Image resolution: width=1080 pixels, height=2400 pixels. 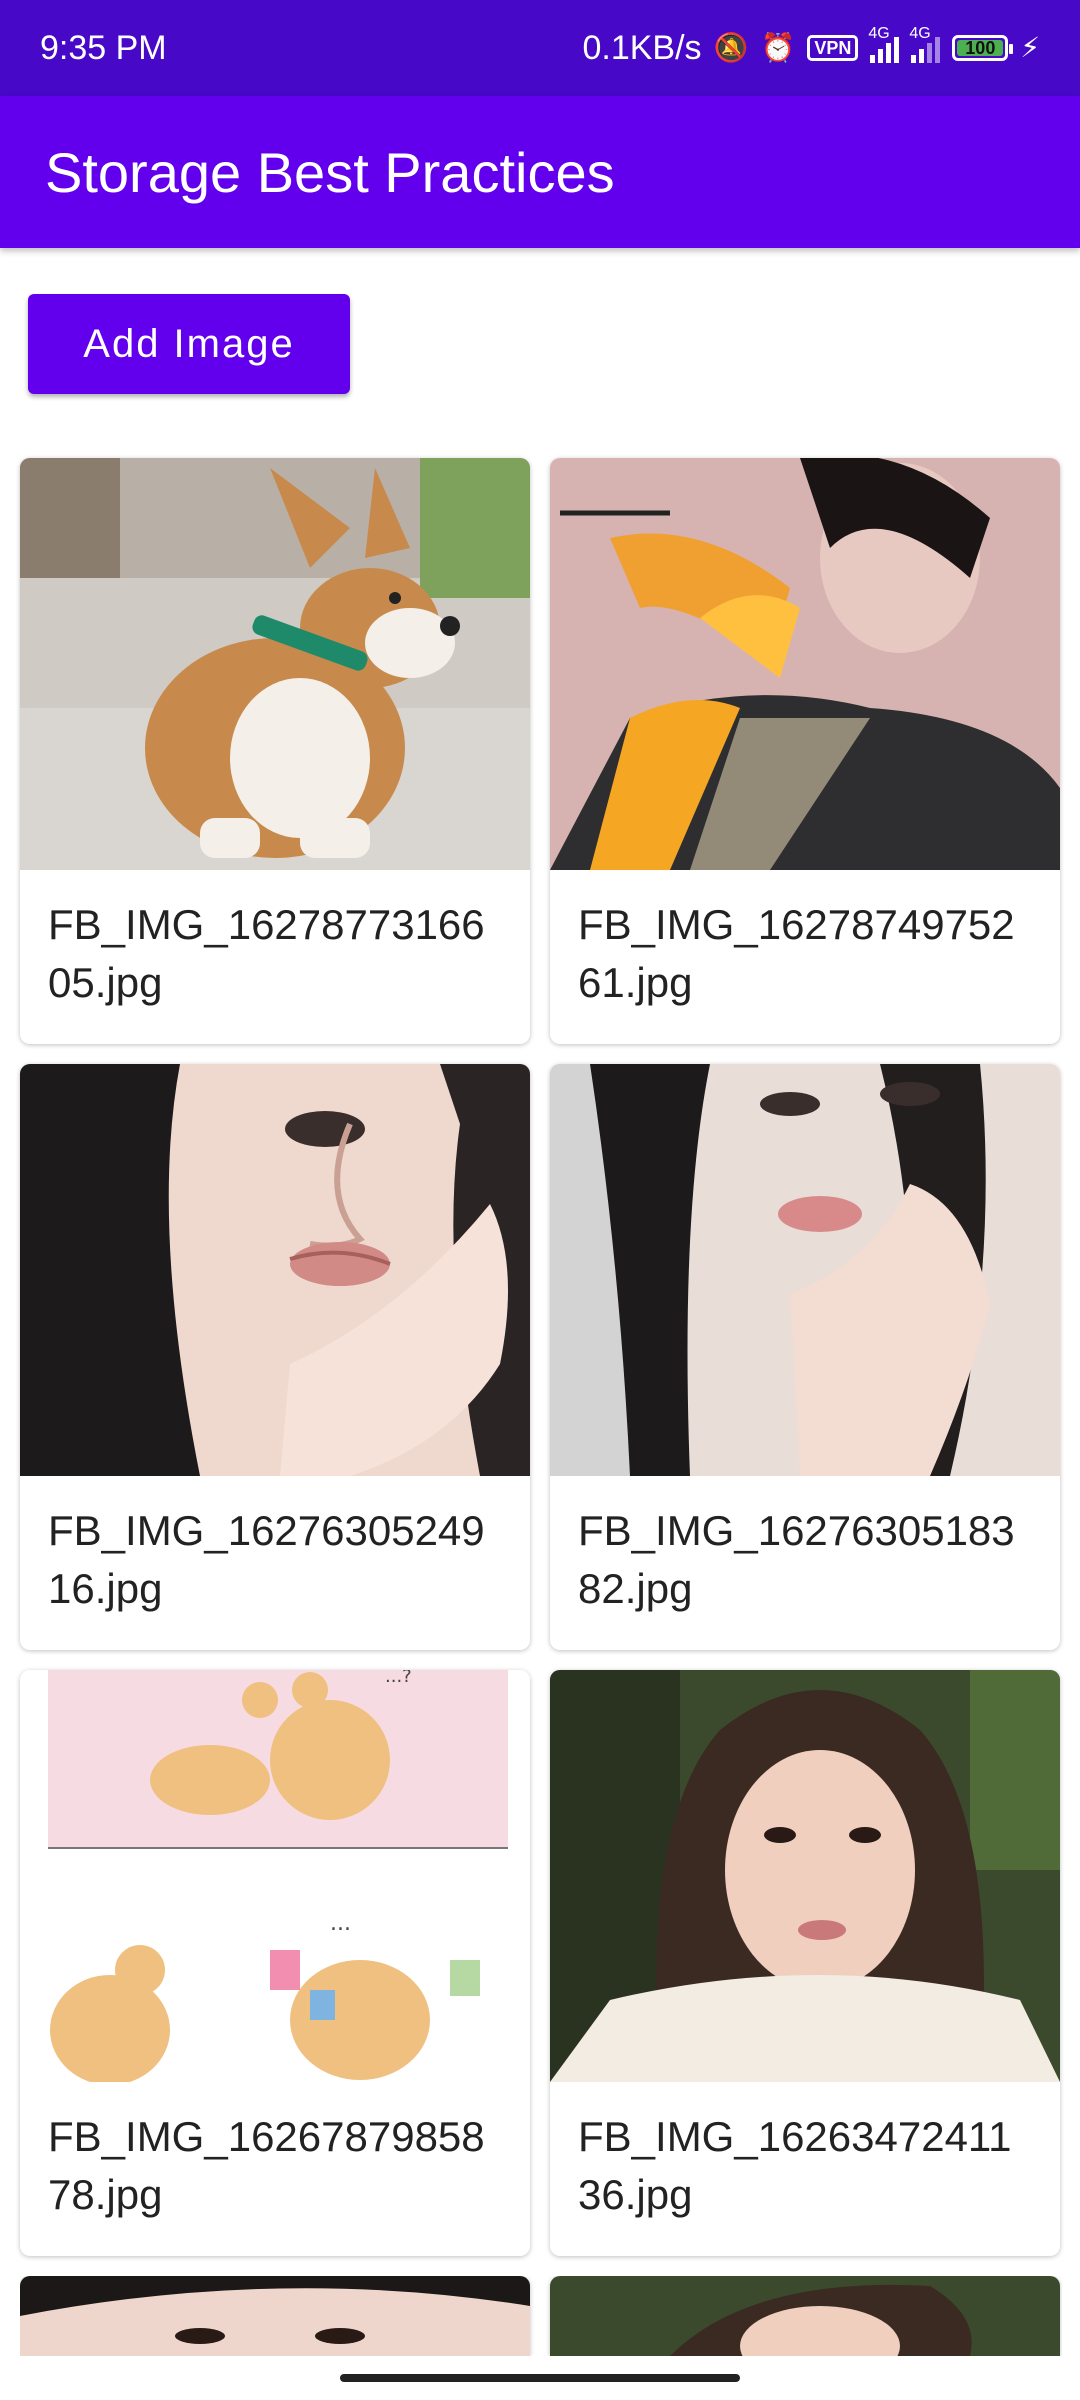 I want to click on image-card: FB_IMG_1627874975261.jpg, so click(x=805, y=751).